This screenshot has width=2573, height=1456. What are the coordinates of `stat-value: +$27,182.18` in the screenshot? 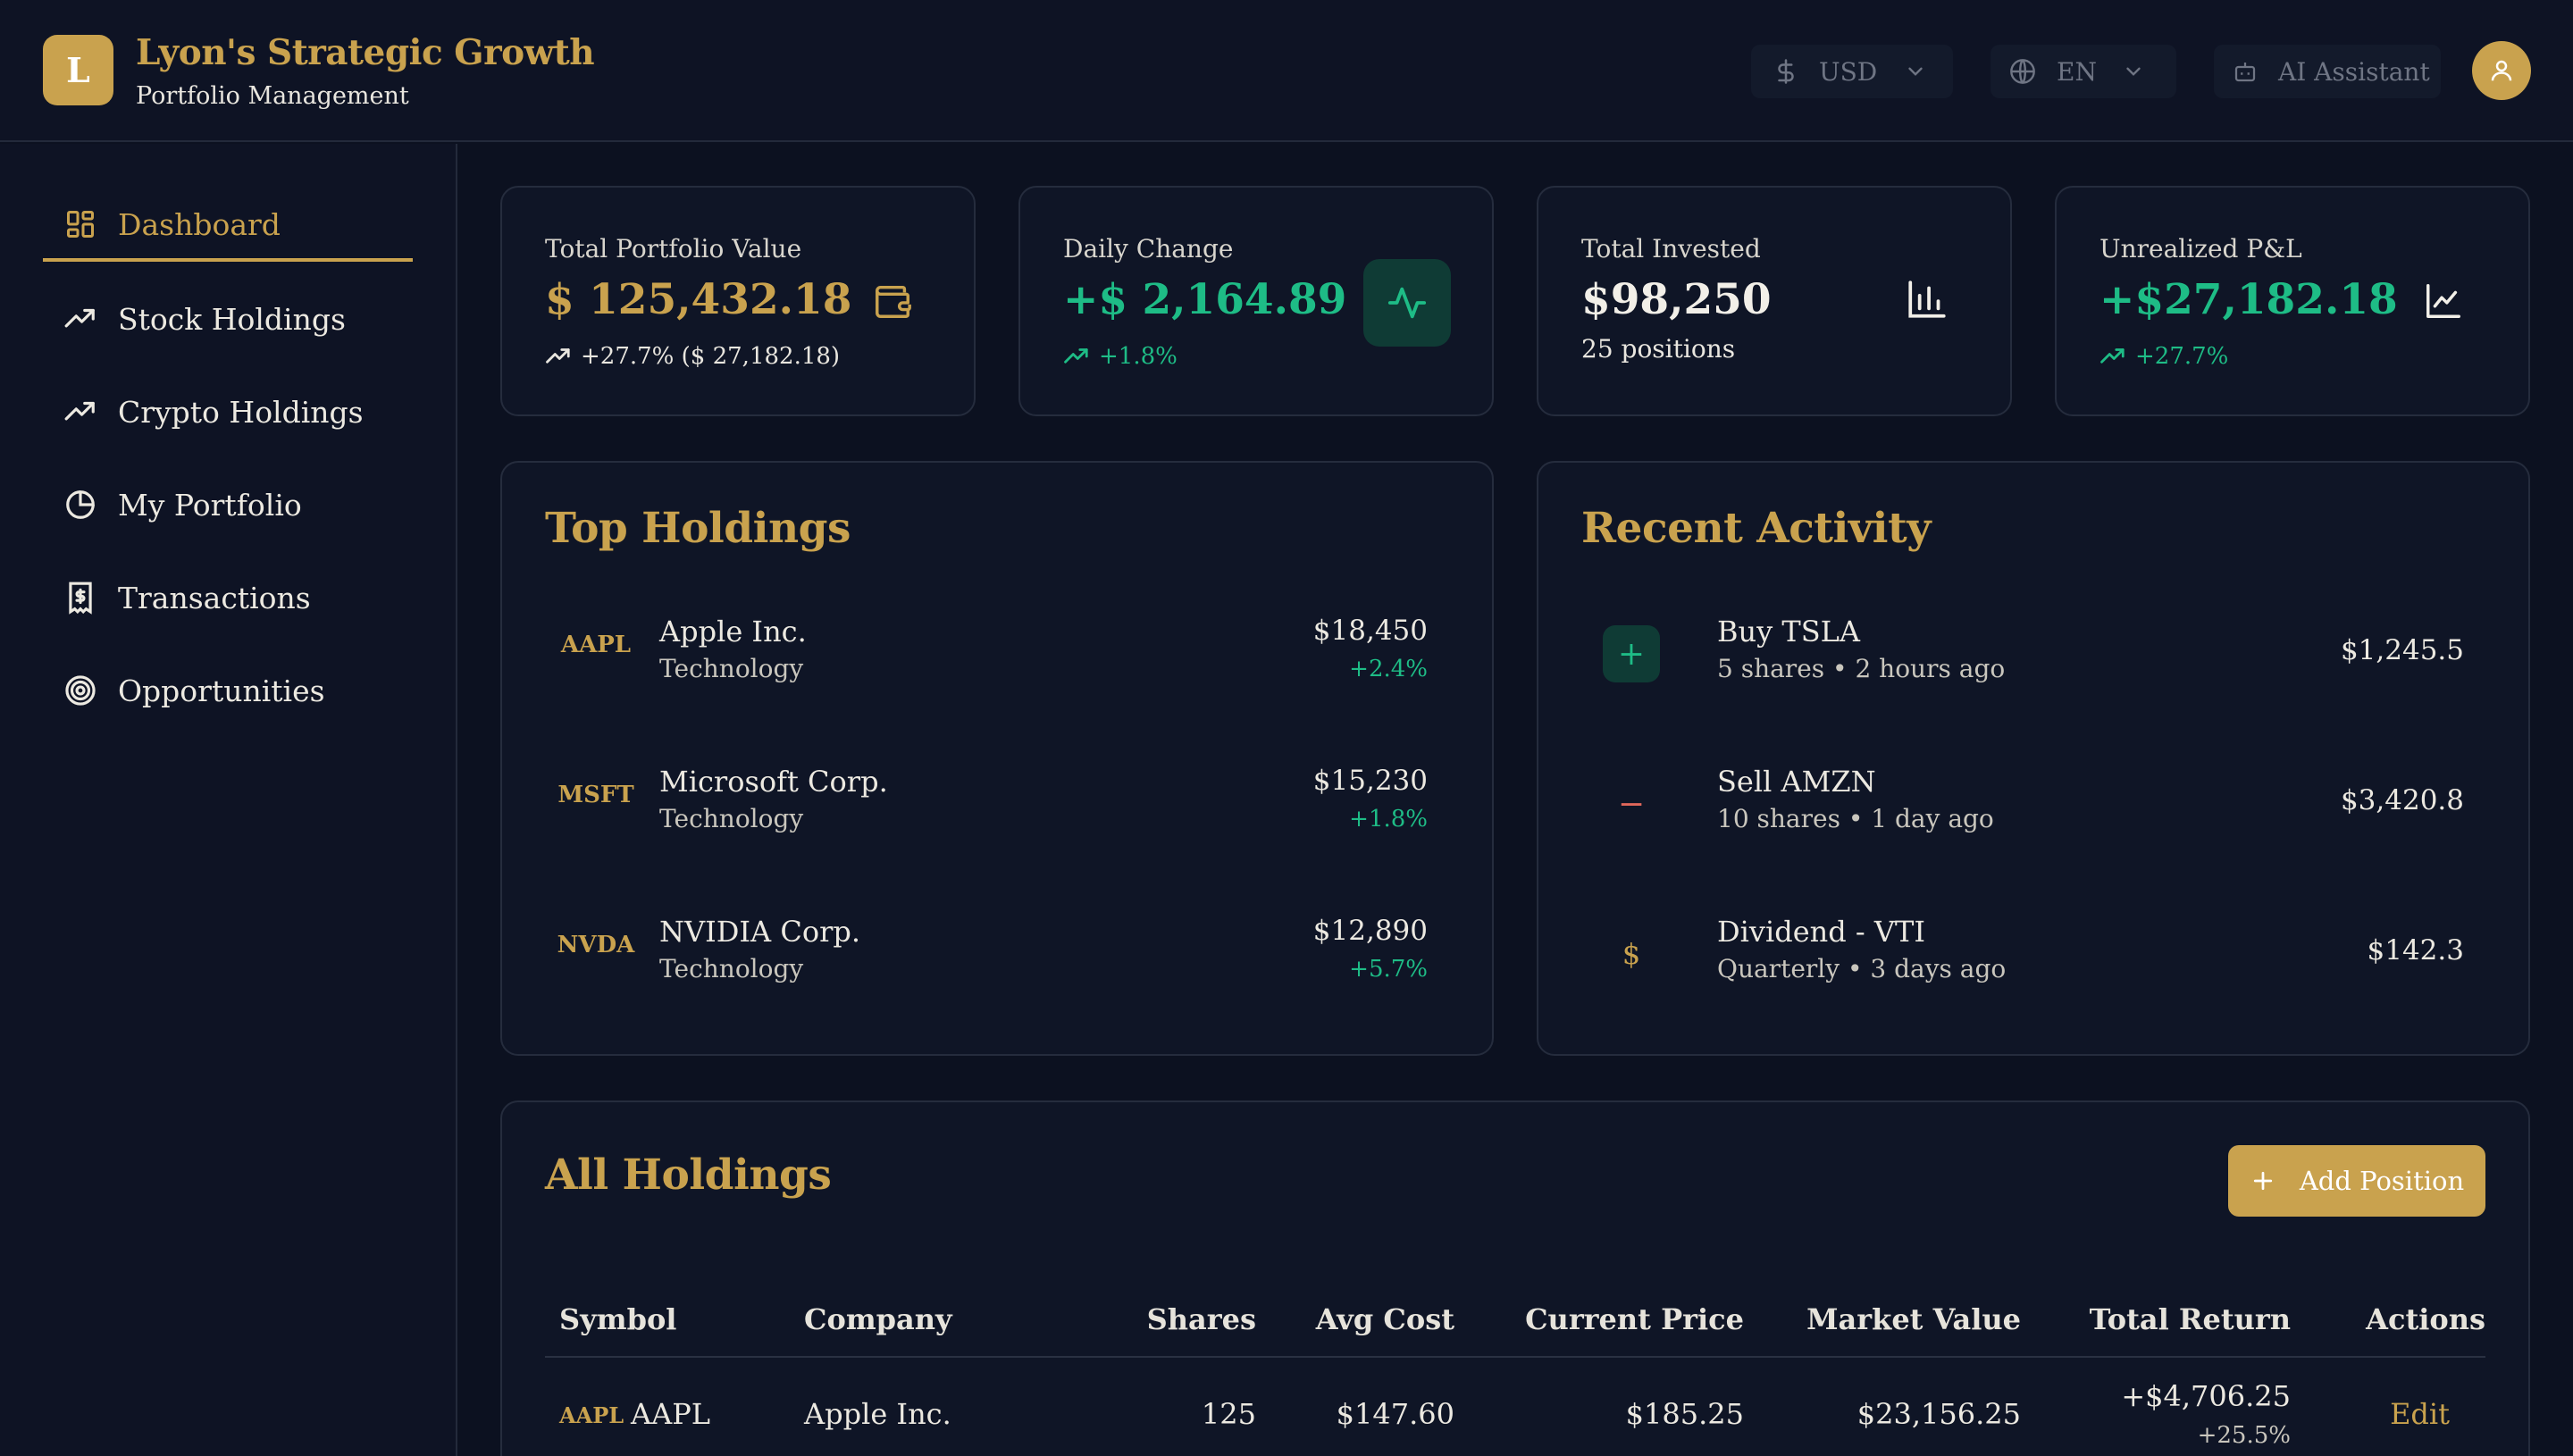 It's located at (2248, 299).